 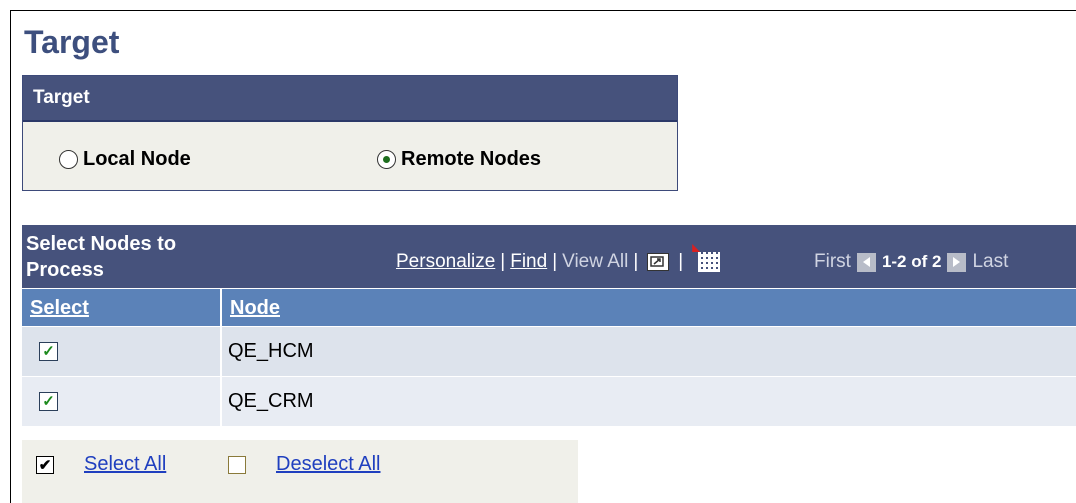 I want to click on radio-selected-dot, so click(x=386, y=159).